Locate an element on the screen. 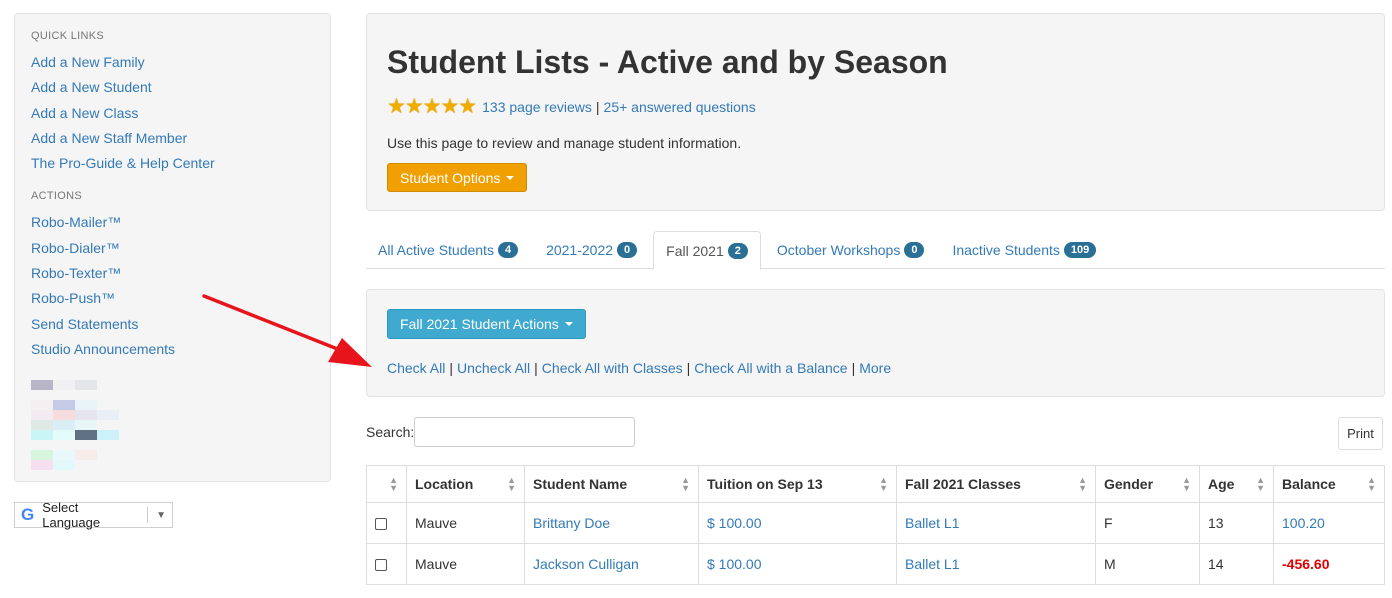 This screenshot has width=1392, height=598. link-robo-texter: Robo-Texter™ is located at coordinates (76, 273).